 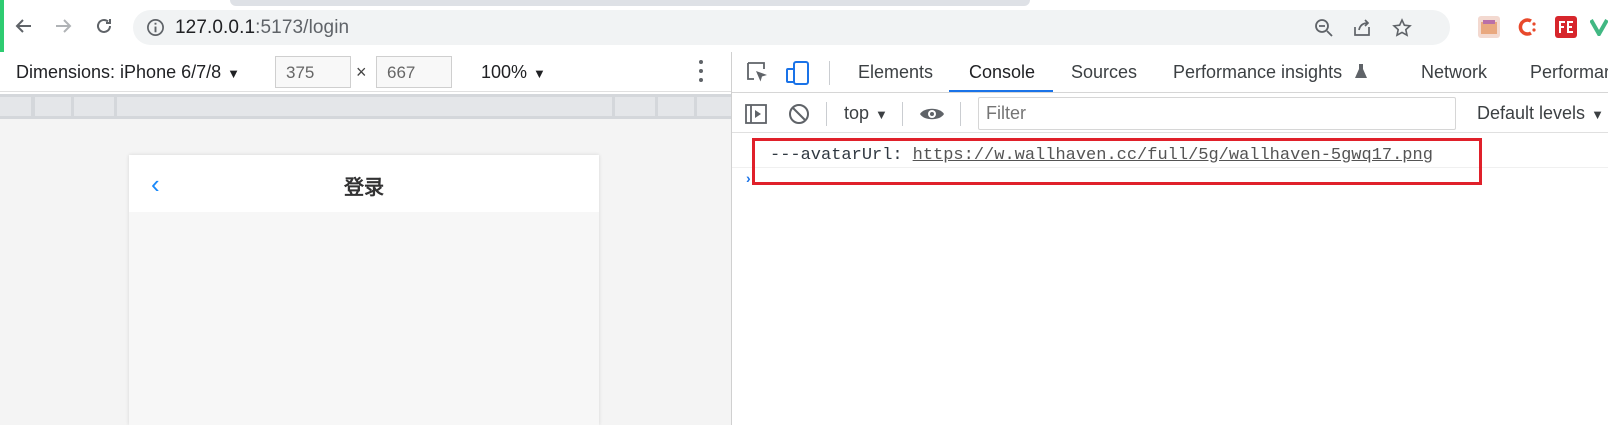 I want to click on browser-toolbar: 127.0.0.1:5173/login, so click(x=804, y=26).